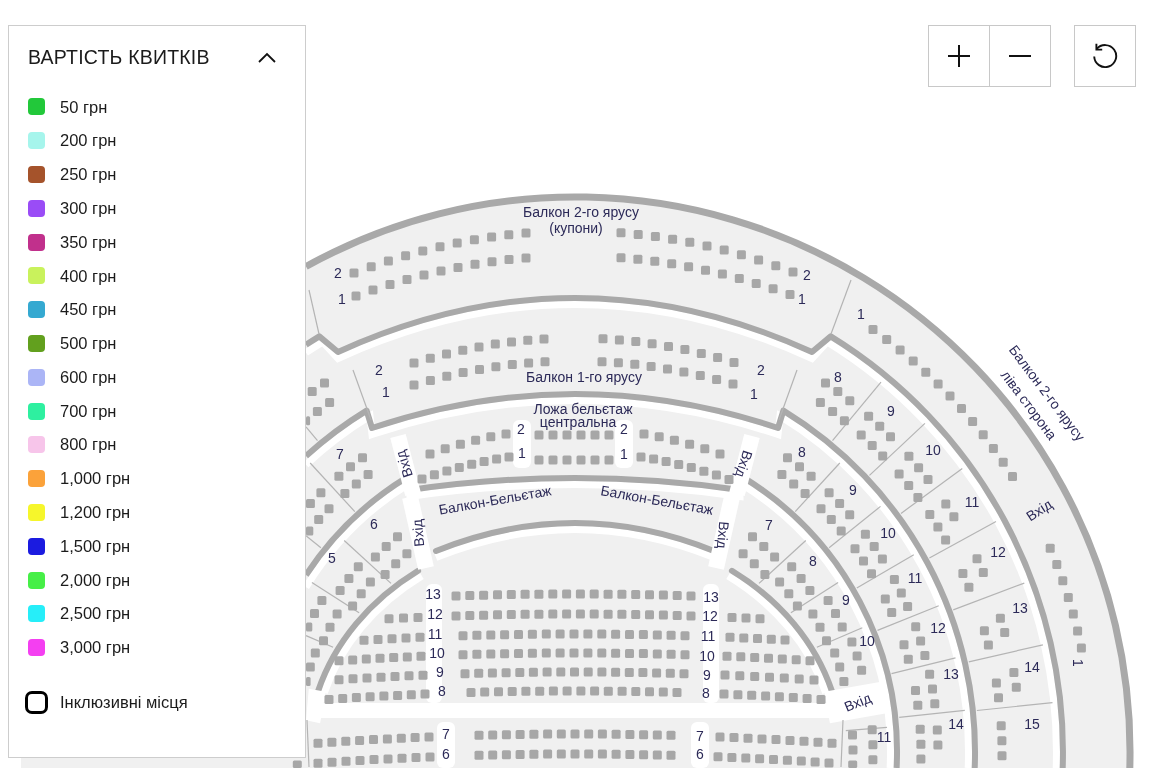  I want to click on zoom-in-button, so click(959, 56).